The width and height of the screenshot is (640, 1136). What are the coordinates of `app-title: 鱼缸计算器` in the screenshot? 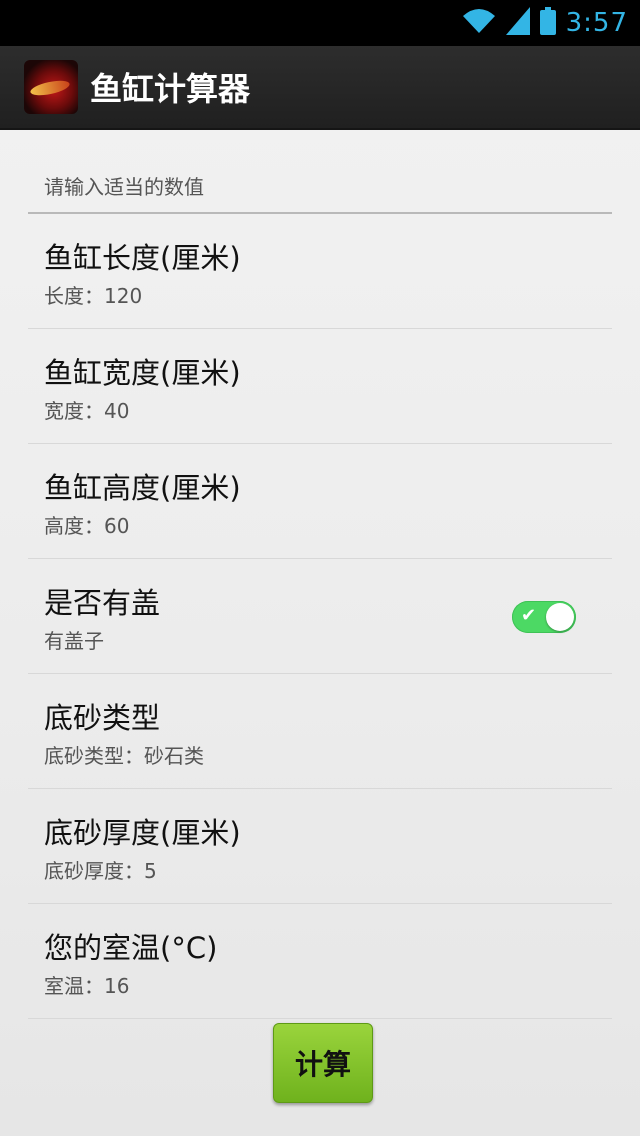 It's located at (170, 89).